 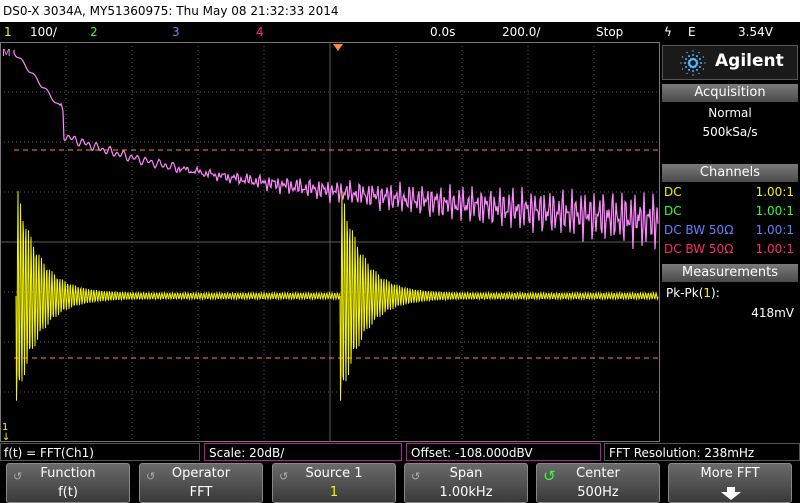 What do you see at coordinates (598, 473) in the screenshot?
I see `softkey-label: Center` at bounding box center [598, 473].